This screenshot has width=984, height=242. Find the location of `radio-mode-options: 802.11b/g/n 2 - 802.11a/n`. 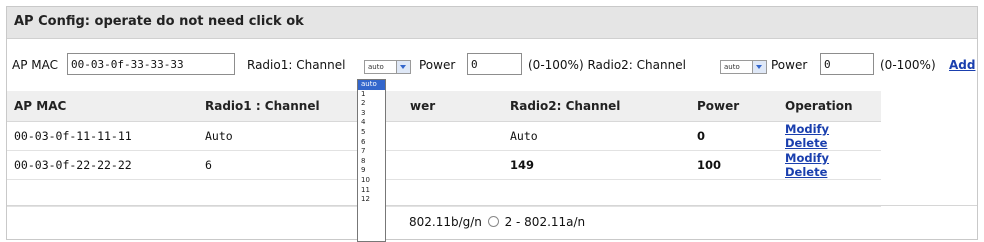

radio-mode-options: 802.11b/g/n 2 - 802.11a/n is located at coordinates (497, 222).